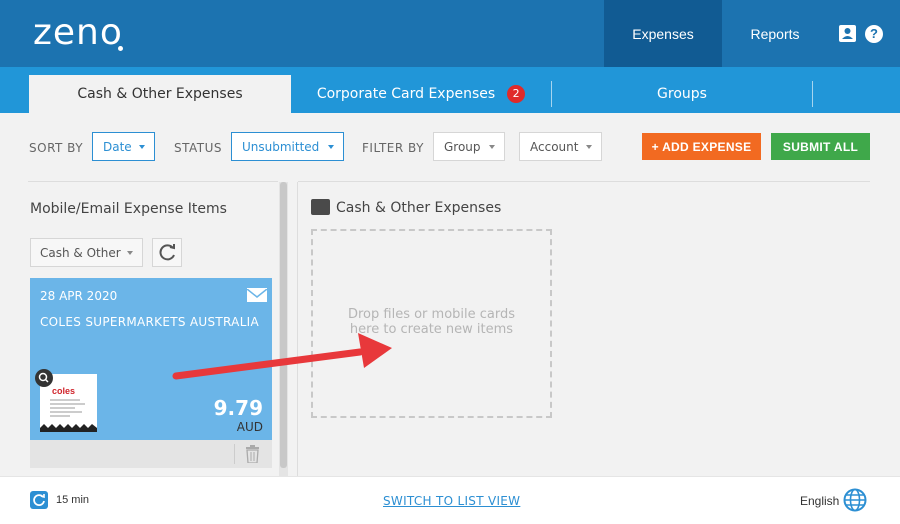  I want to click on select-value: Cash & Other, so click(80, 252).